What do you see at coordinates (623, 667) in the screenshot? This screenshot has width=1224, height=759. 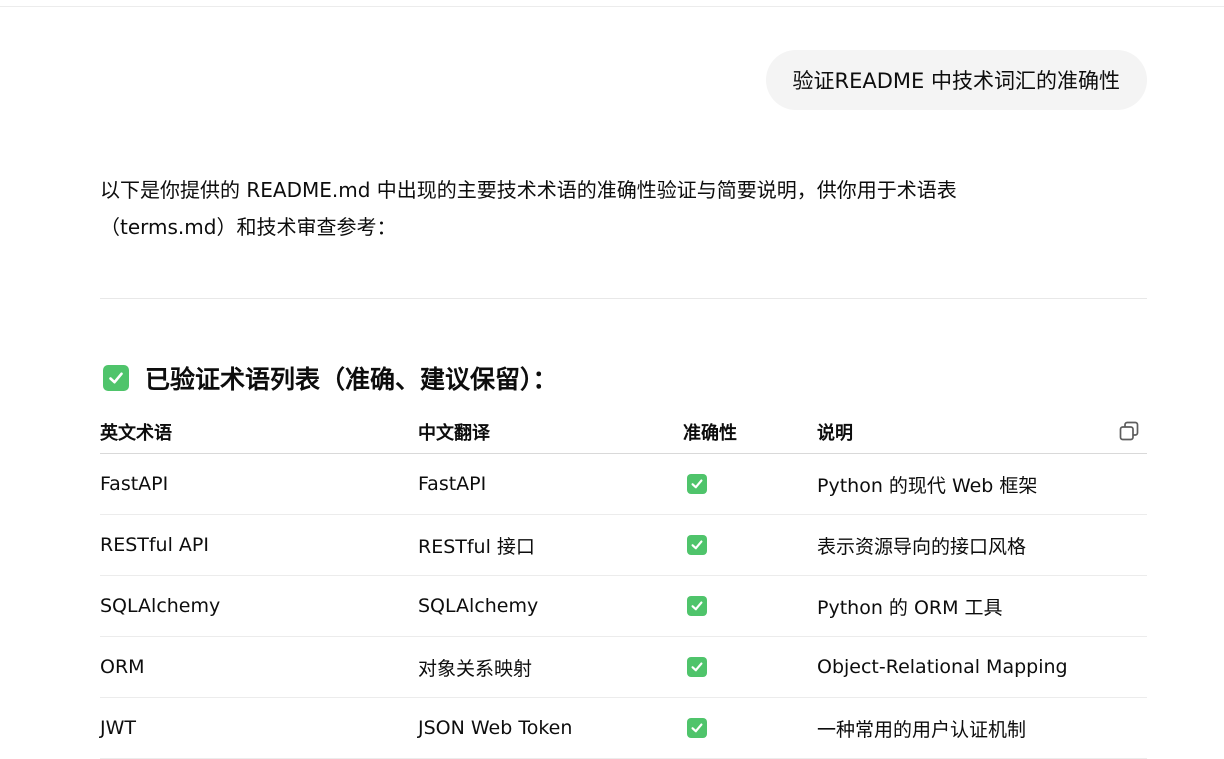 I see `table-row: ORM 对象关系映射 Object-Relational Mapping` at bounding box center [623, 667].